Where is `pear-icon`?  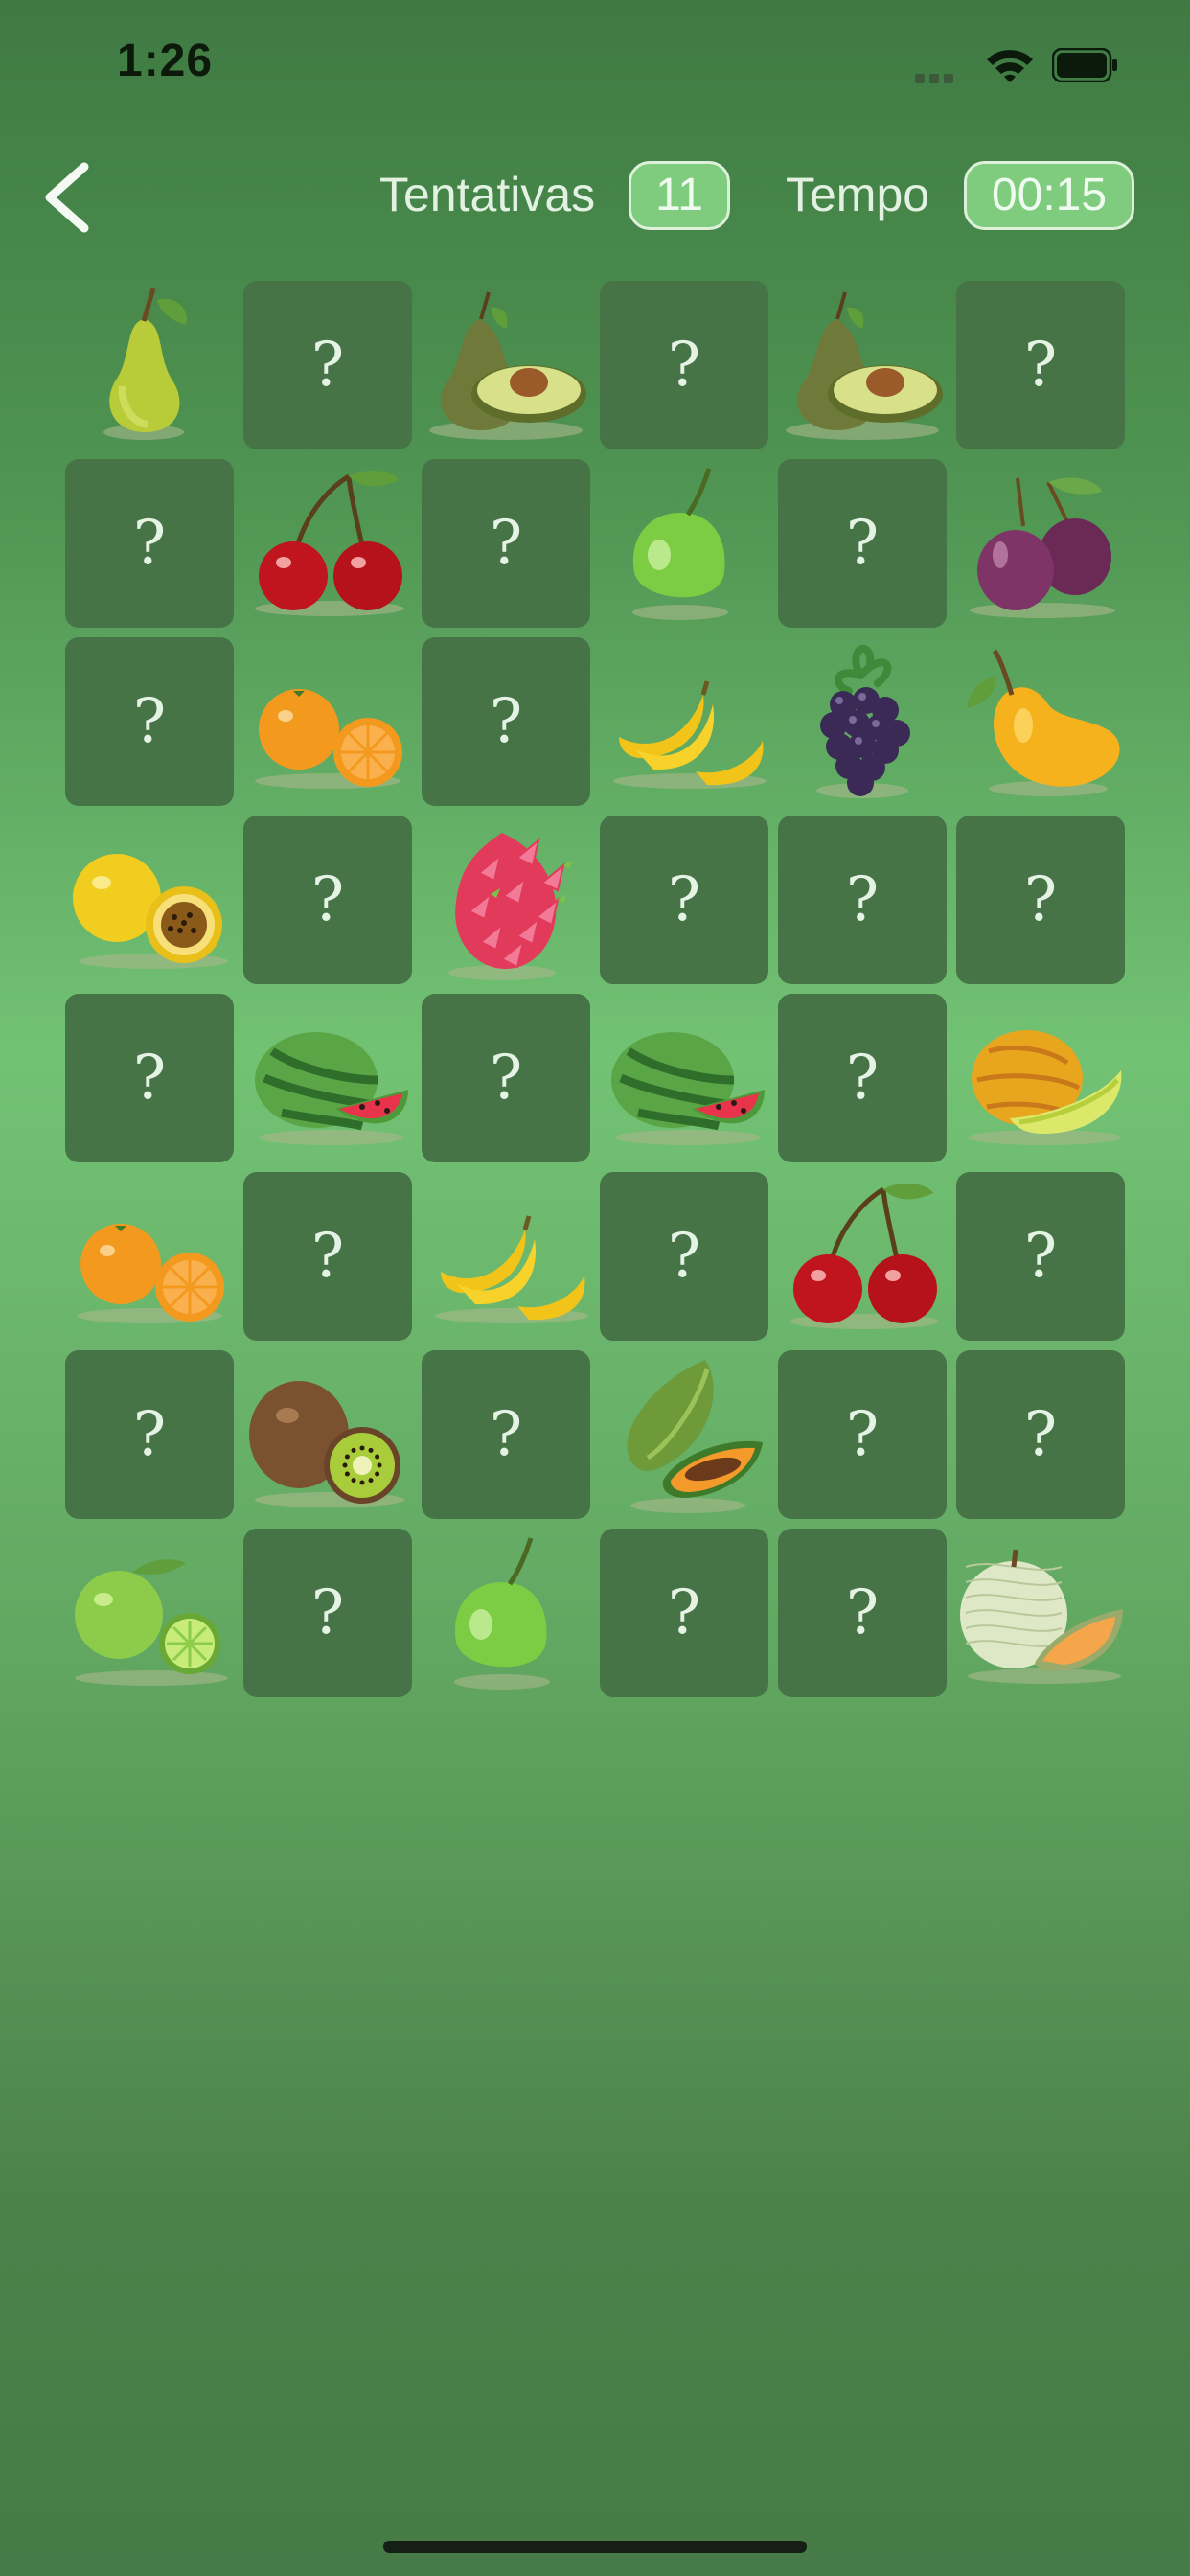
pear-icon is located at coordinates (145, 364).